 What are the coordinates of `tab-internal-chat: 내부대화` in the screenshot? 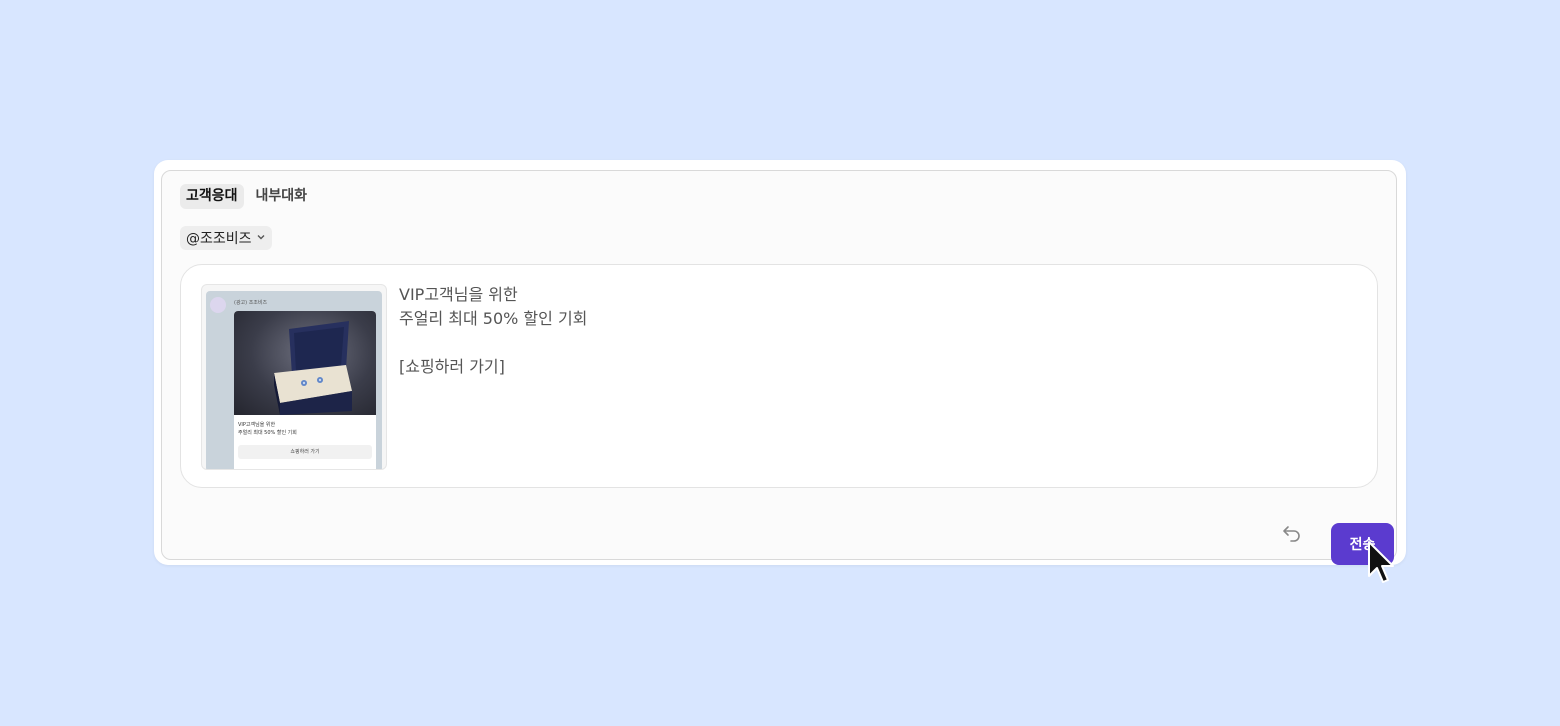 It's located at (282, 196).